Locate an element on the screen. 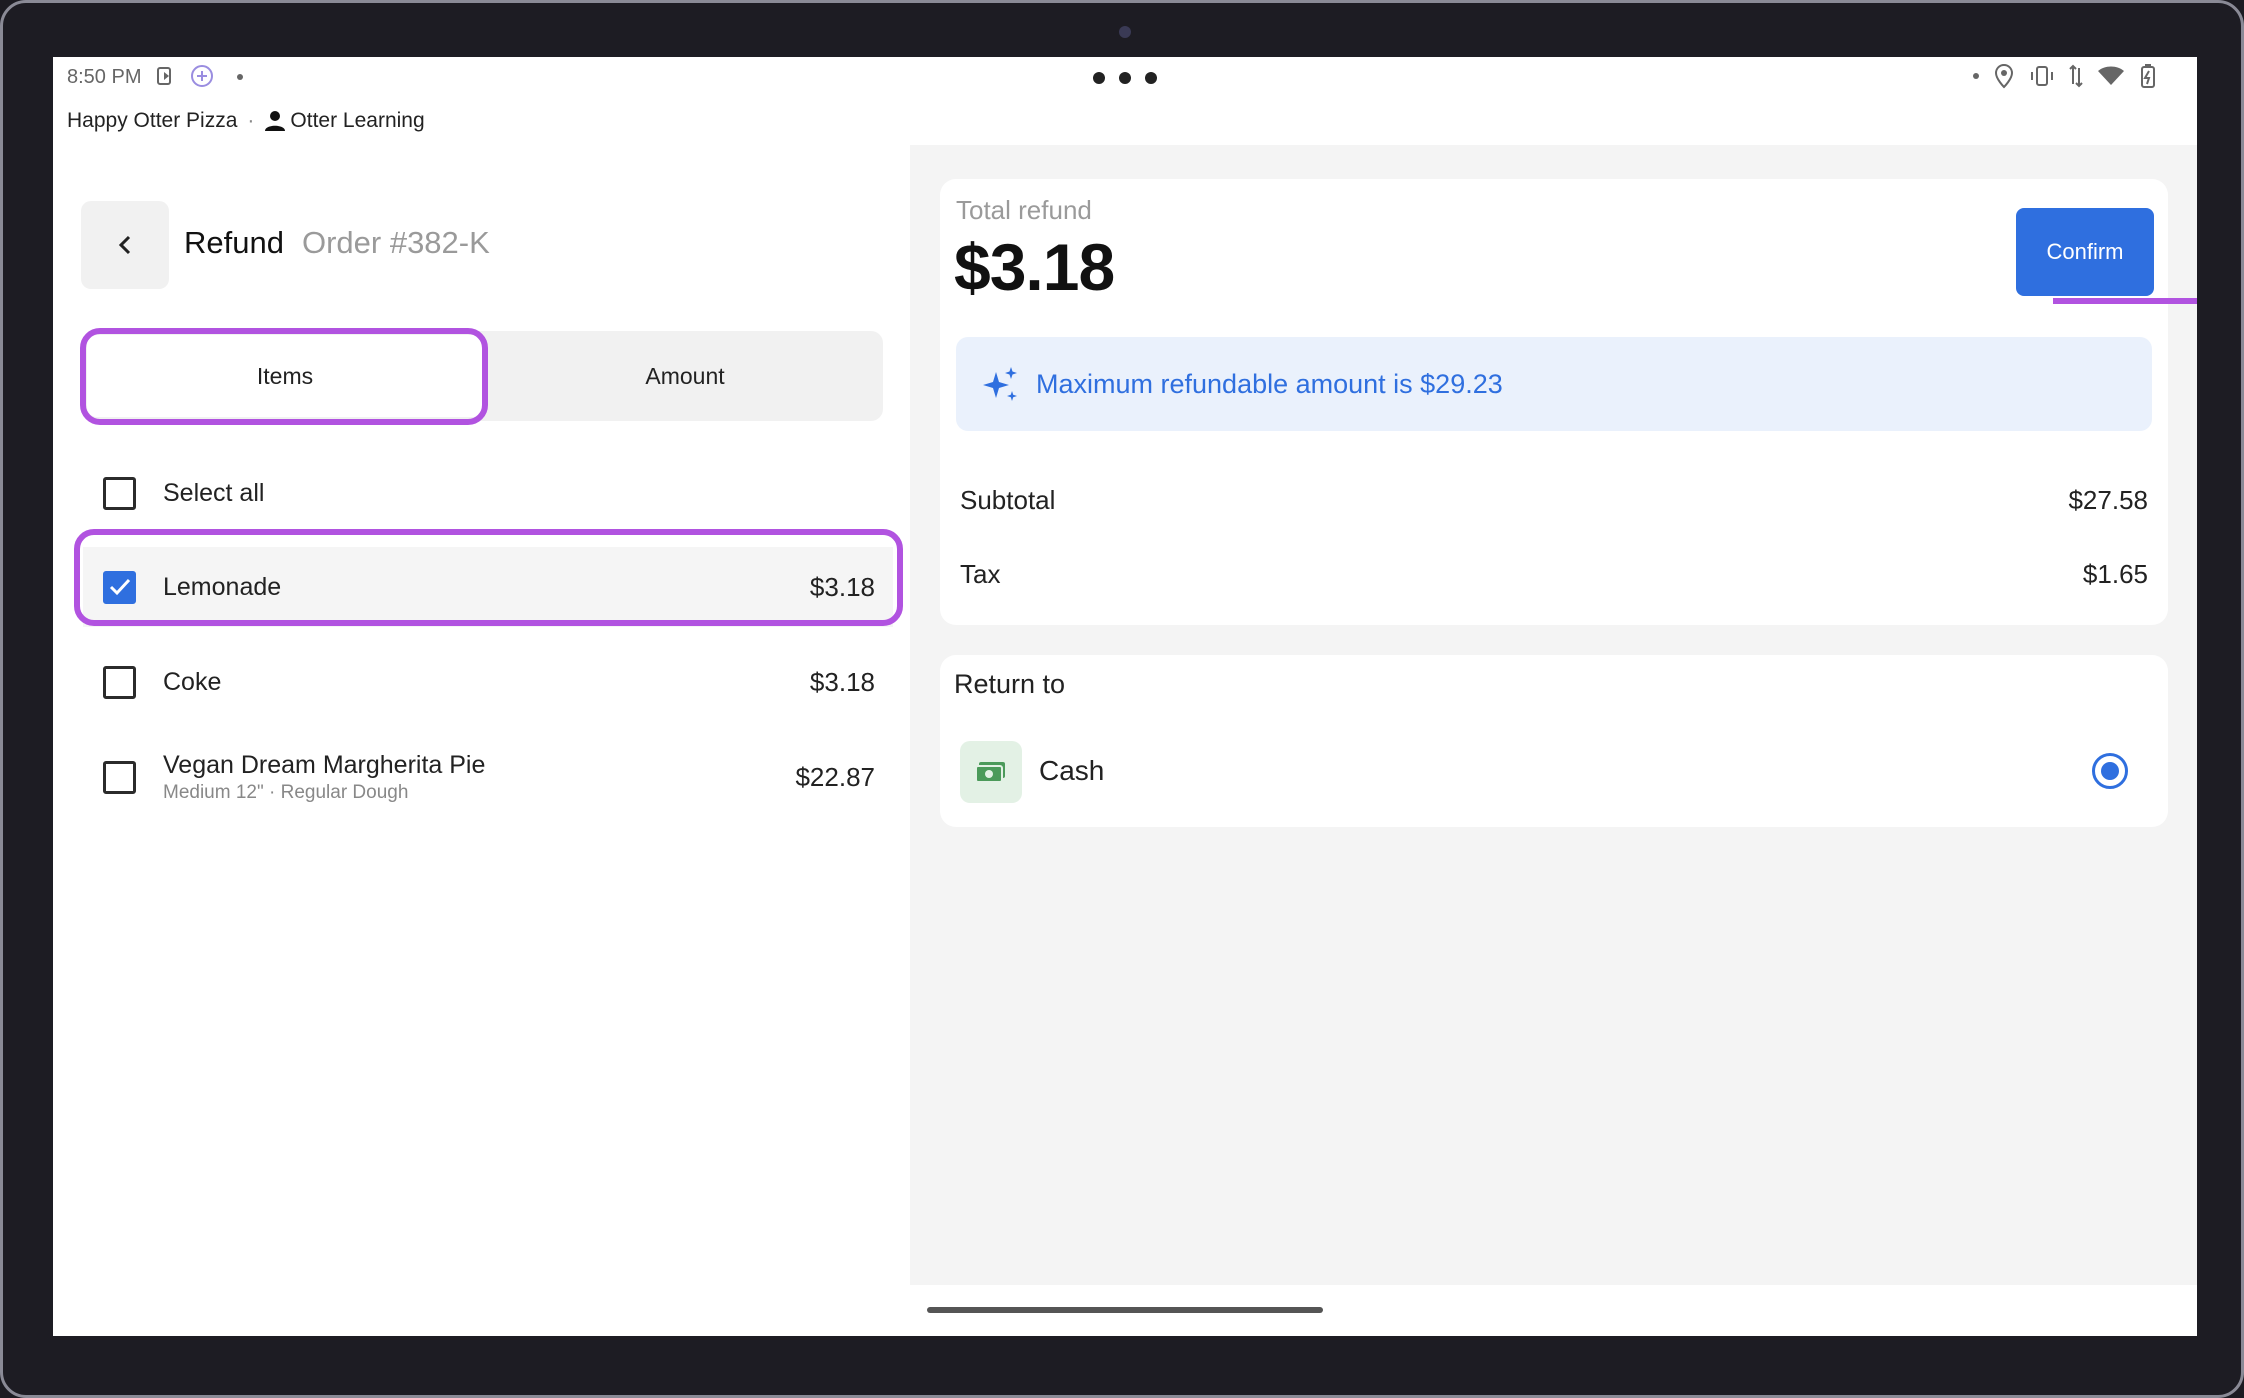 This screenshot has width=2244, height=1398. battery-icon is located at coordinates (2148, 76).